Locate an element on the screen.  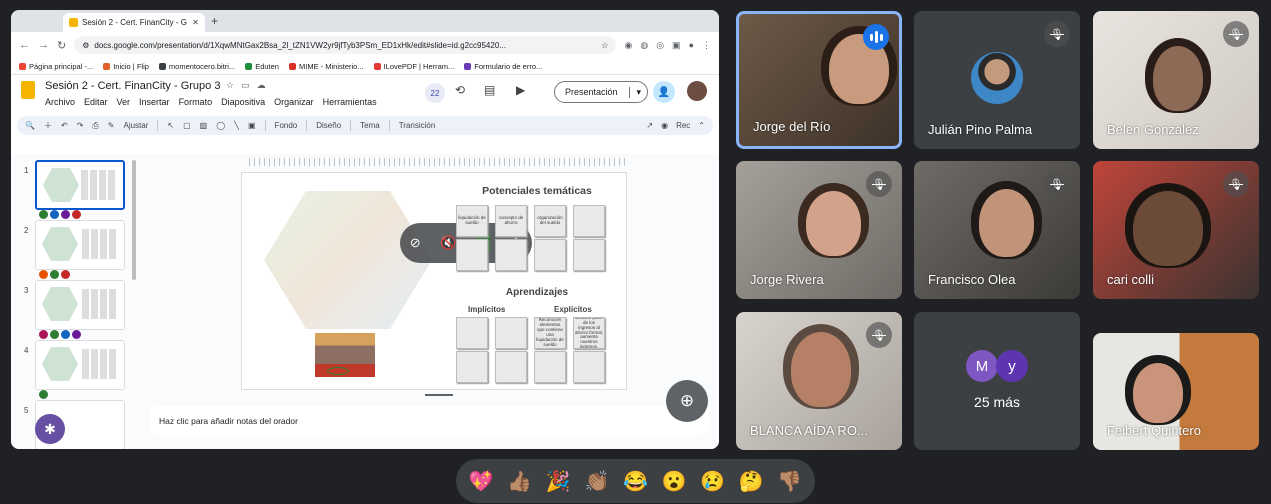
present-button: Presentación ▾ is located at coordinates (601, 92).